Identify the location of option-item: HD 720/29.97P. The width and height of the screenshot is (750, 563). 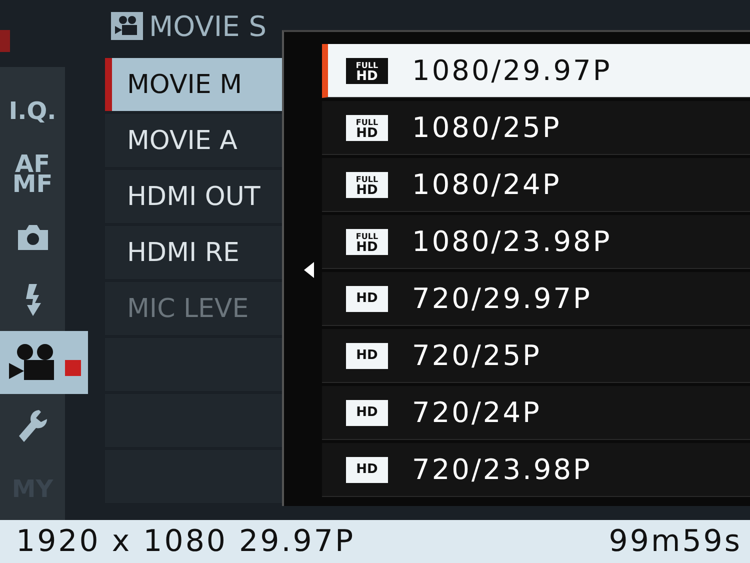
(536, 299).